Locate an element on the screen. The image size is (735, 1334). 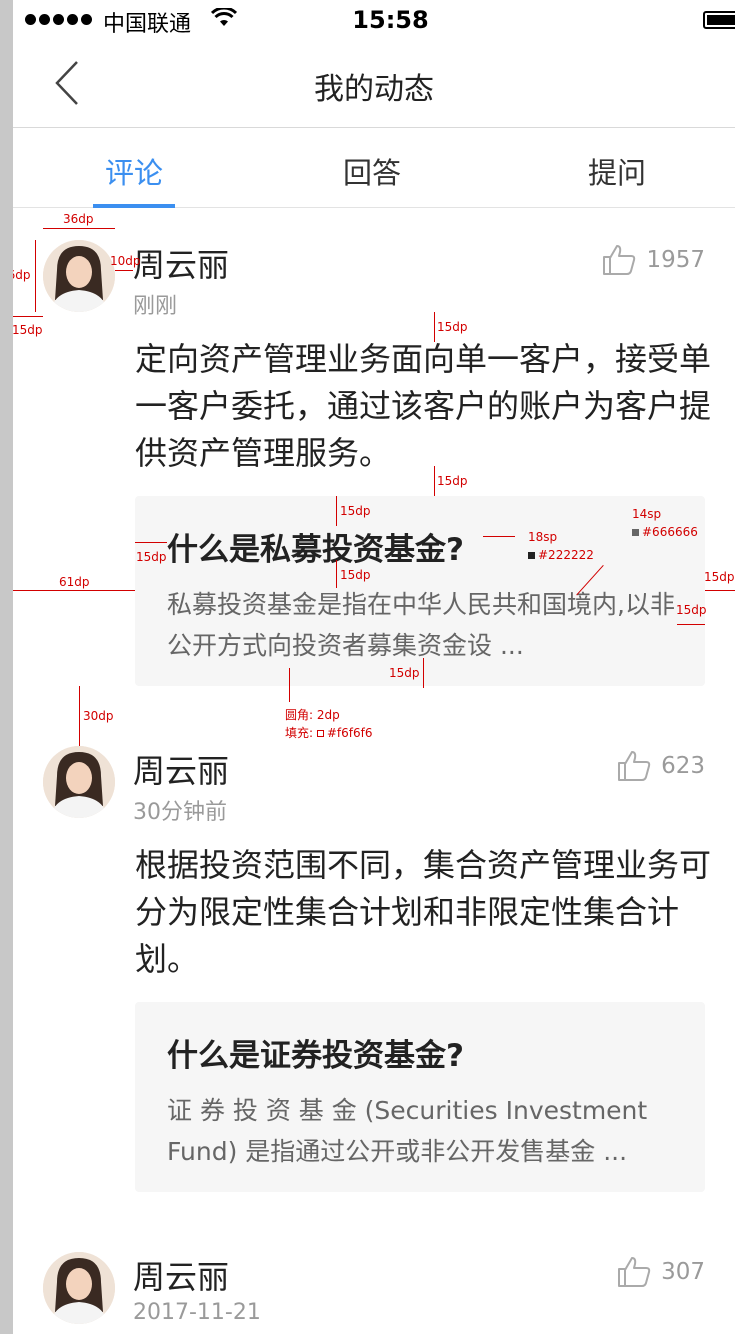
comment-text: 根据投资范围不同，集合资产管理业务可分为限定性集合计划和非限定性集合计划。 is located at coordinates (423, 912).